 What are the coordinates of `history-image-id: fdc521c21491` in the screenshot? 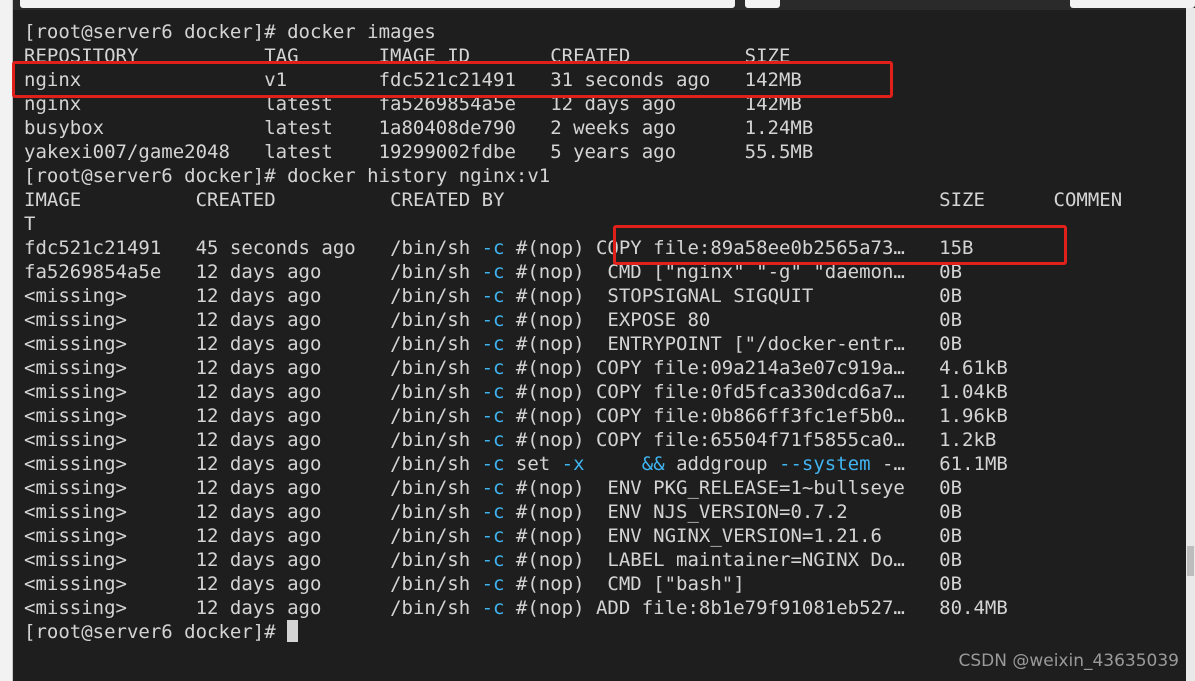 It's located at (110, 248).